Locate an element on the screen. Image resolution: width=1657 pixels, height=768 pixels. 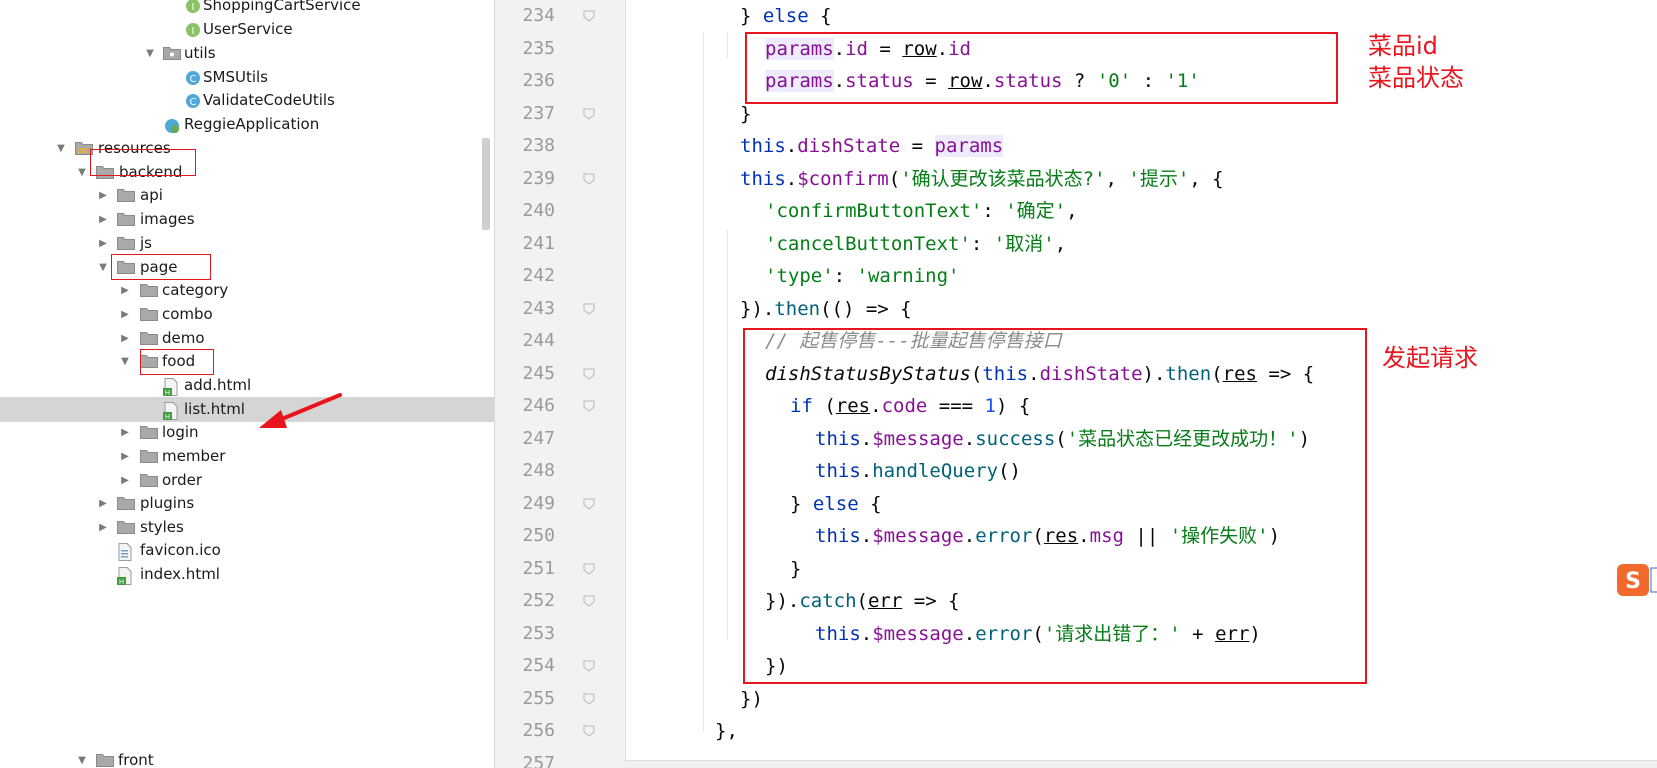
line-number: 250 is located at coordinates (538, 535).